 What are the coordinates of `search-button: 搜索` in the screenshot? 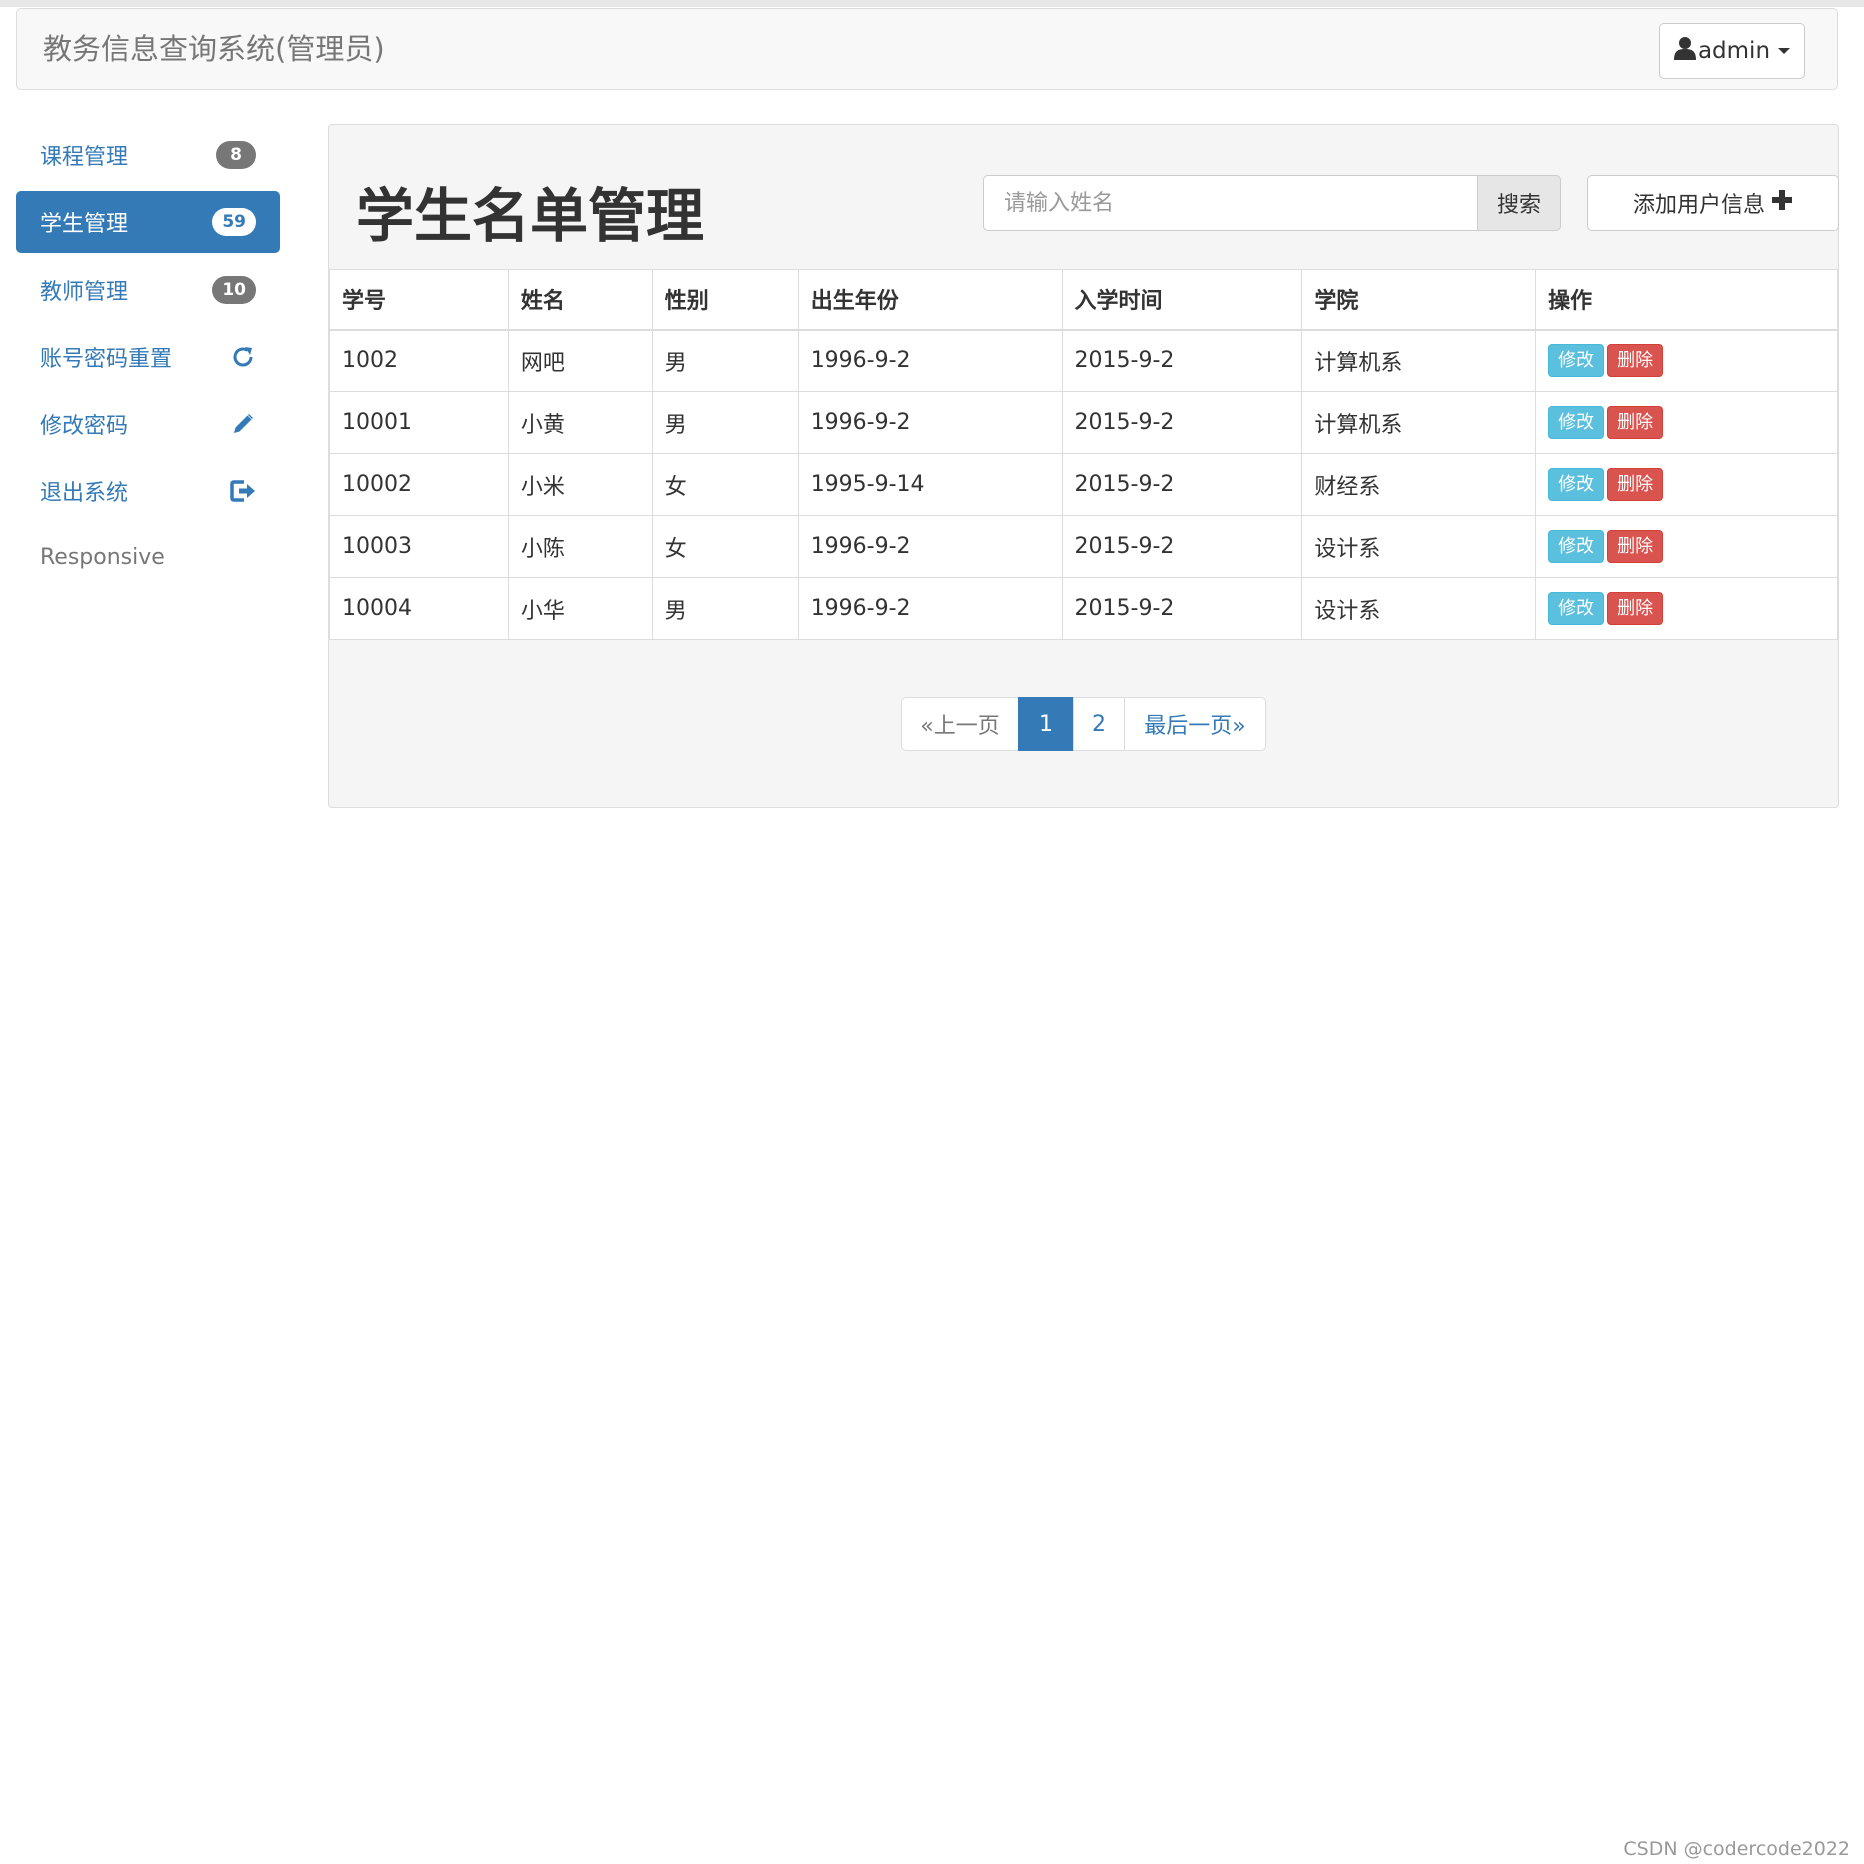 It's located at (1519, 203).